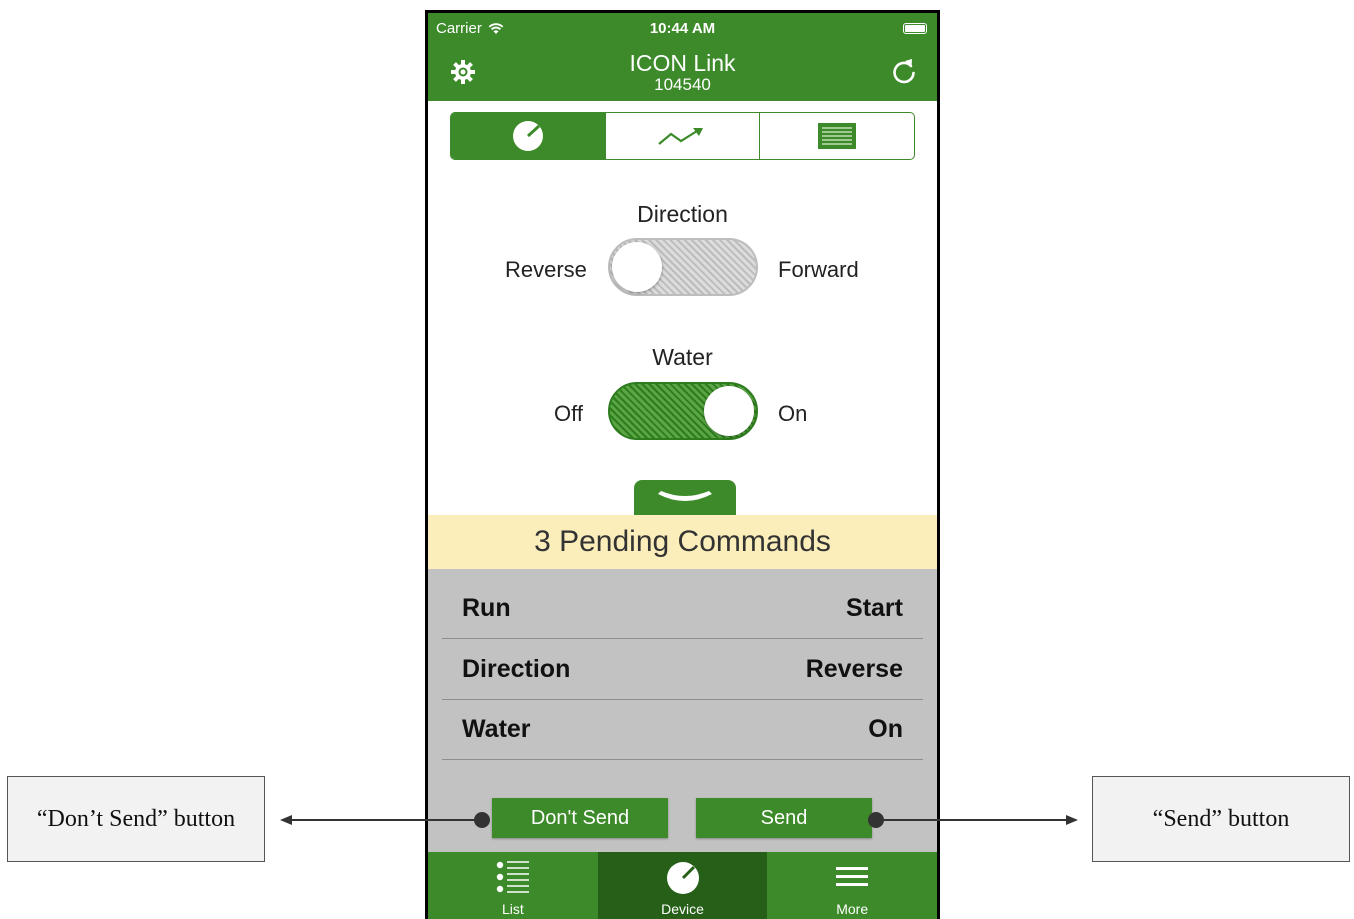  I want to click on send-pointer, so click(973, 820).